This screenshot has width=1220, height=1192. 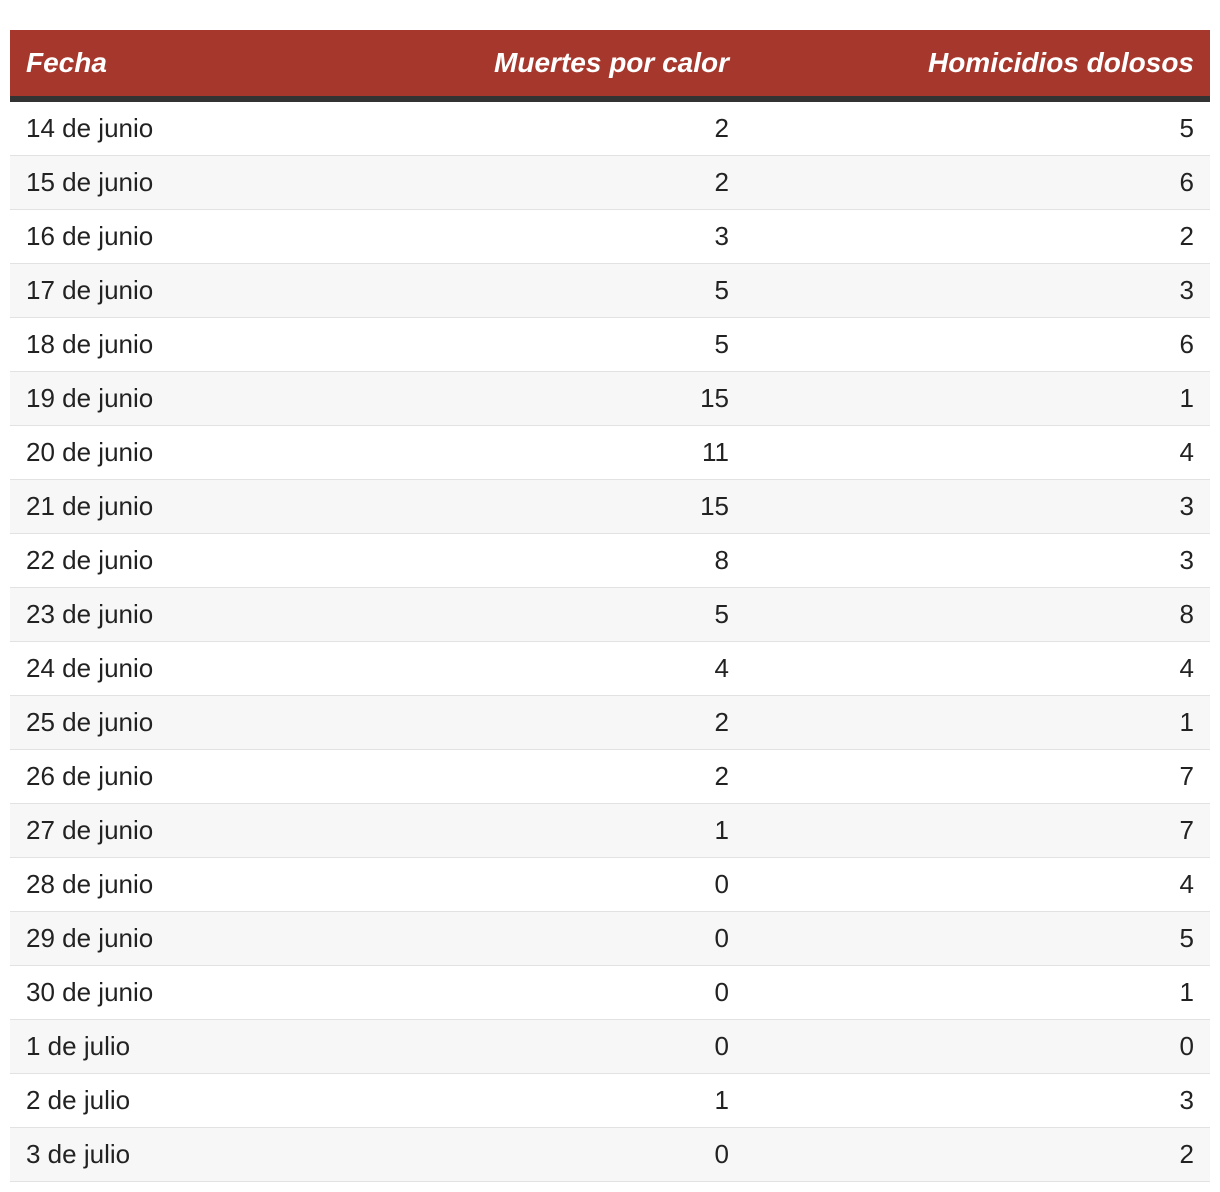 What do you see at coordinates (180, 830) in the screenshot?
I see `date-cell: 27 de junio` at bounding box center [180, 830].